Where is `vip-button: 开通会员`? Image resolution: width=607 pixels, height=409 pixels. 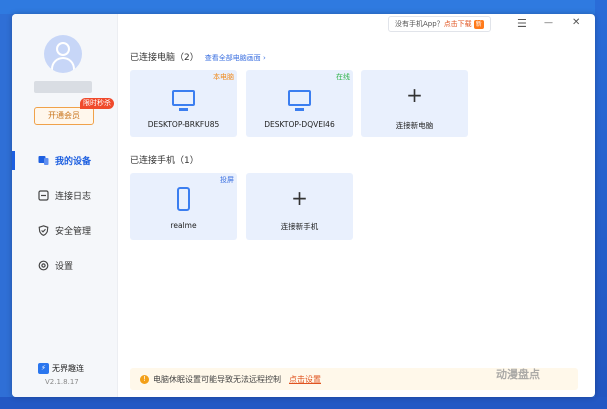
vip-button: 开通会员 is located at coordinates (64, 116).